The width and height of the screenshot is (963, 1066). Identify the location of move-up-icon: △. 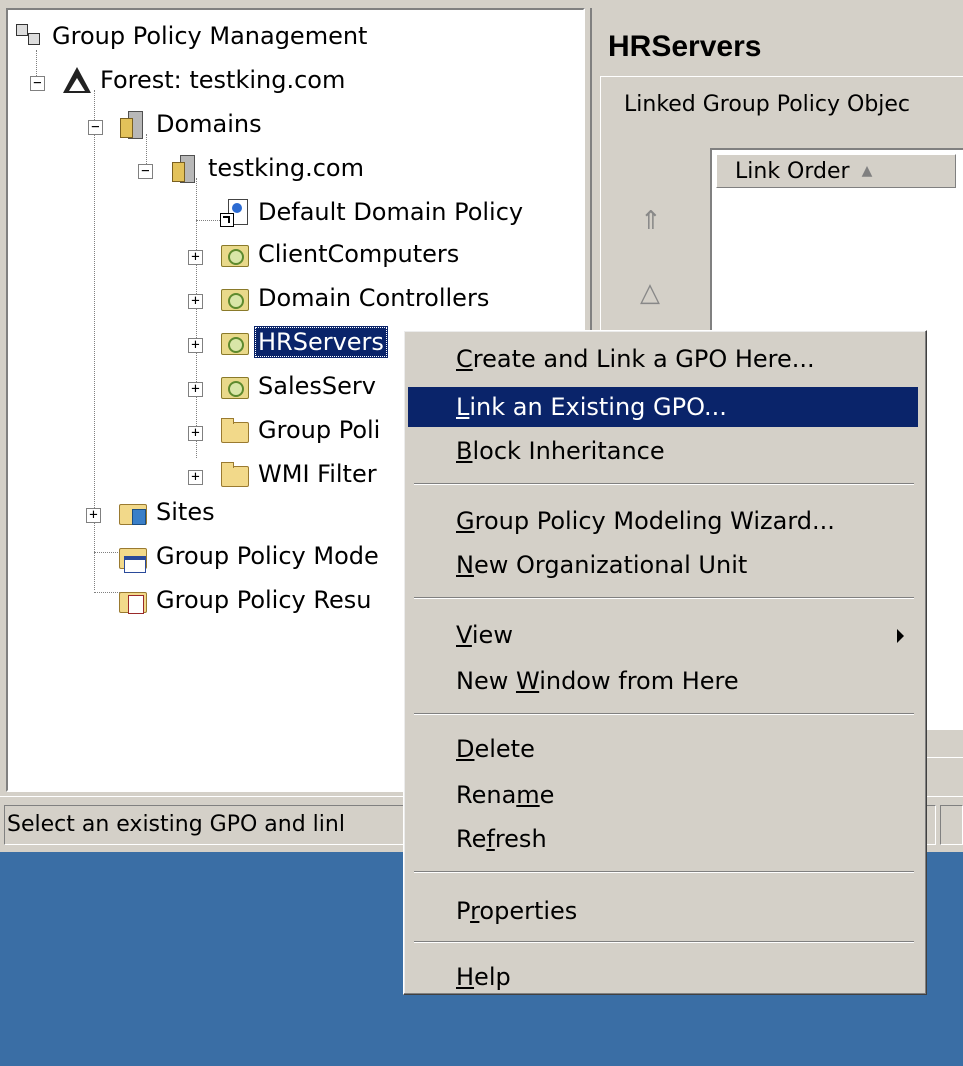
(650, 293).